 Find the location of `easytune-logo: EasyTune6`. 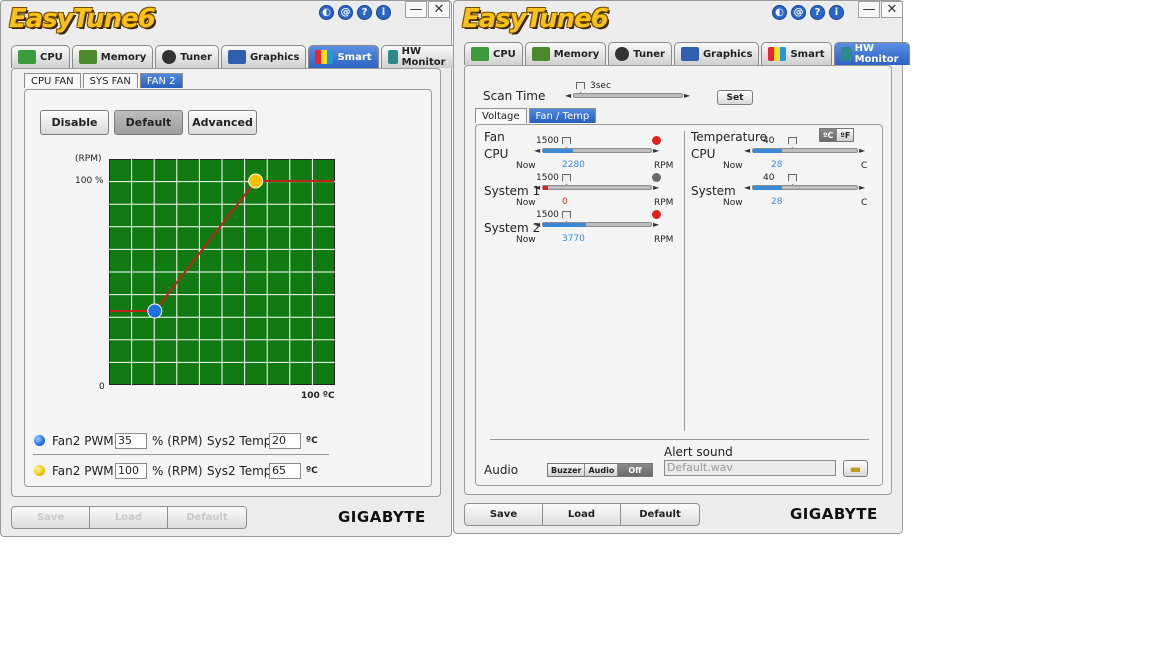

easytune-logo: EasyTune6 is located at coordinates (82, 19).